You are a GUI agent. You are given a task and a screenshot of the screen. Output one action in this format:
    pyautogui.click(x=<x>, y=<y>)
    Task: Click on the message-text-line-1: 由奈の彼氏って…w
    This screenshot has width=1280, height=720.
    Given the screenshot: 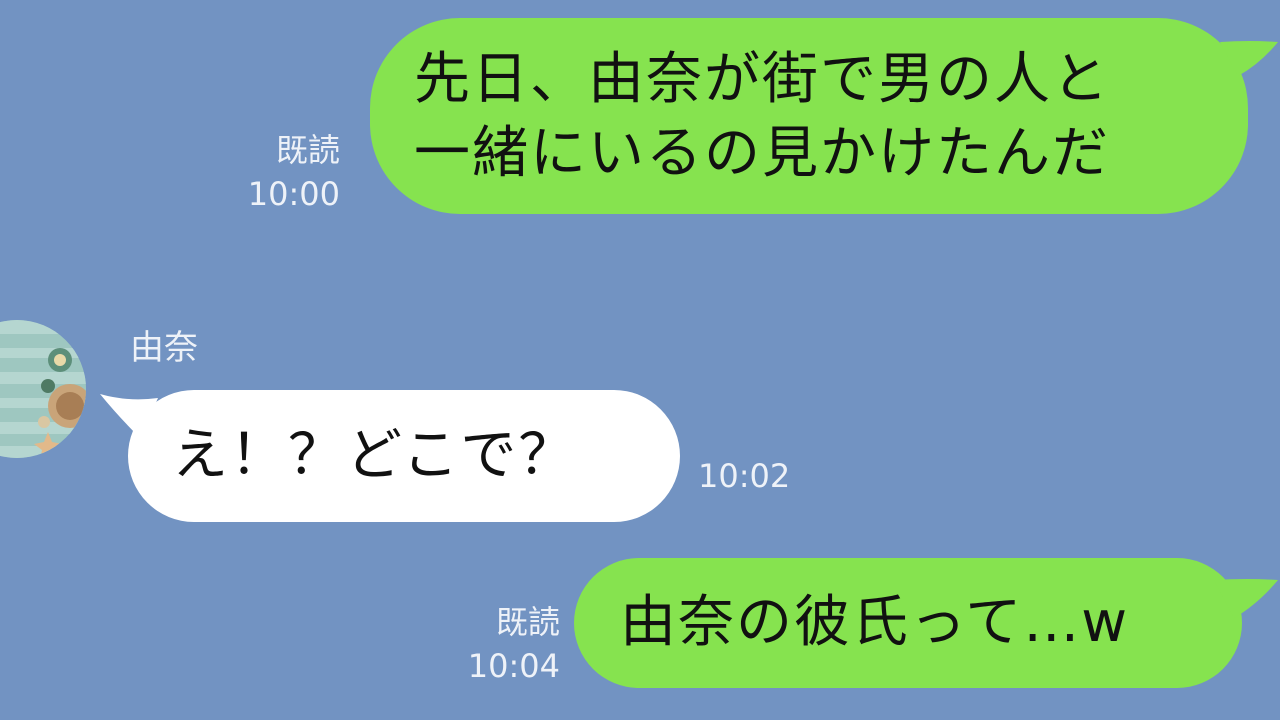 What is the action you would take?
    pyautogui.click(x=875, y=622)
    